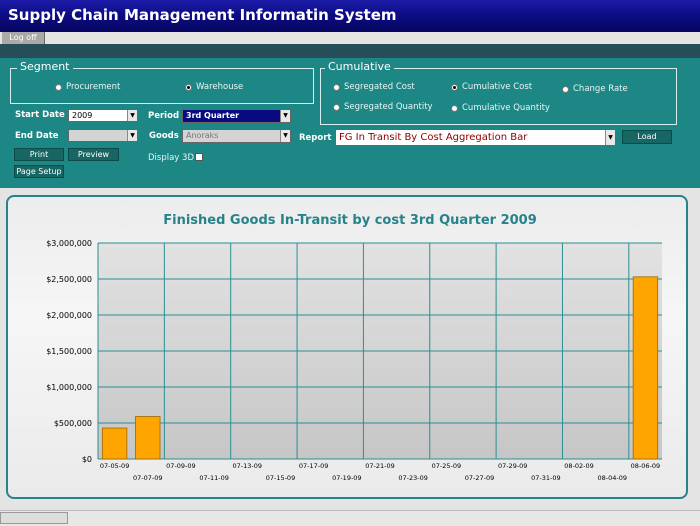  What do you see at coordinates (347, 478) in the screenshot?
I see `x-tick-label: 07-19-09` at bounding box center [347, 478].